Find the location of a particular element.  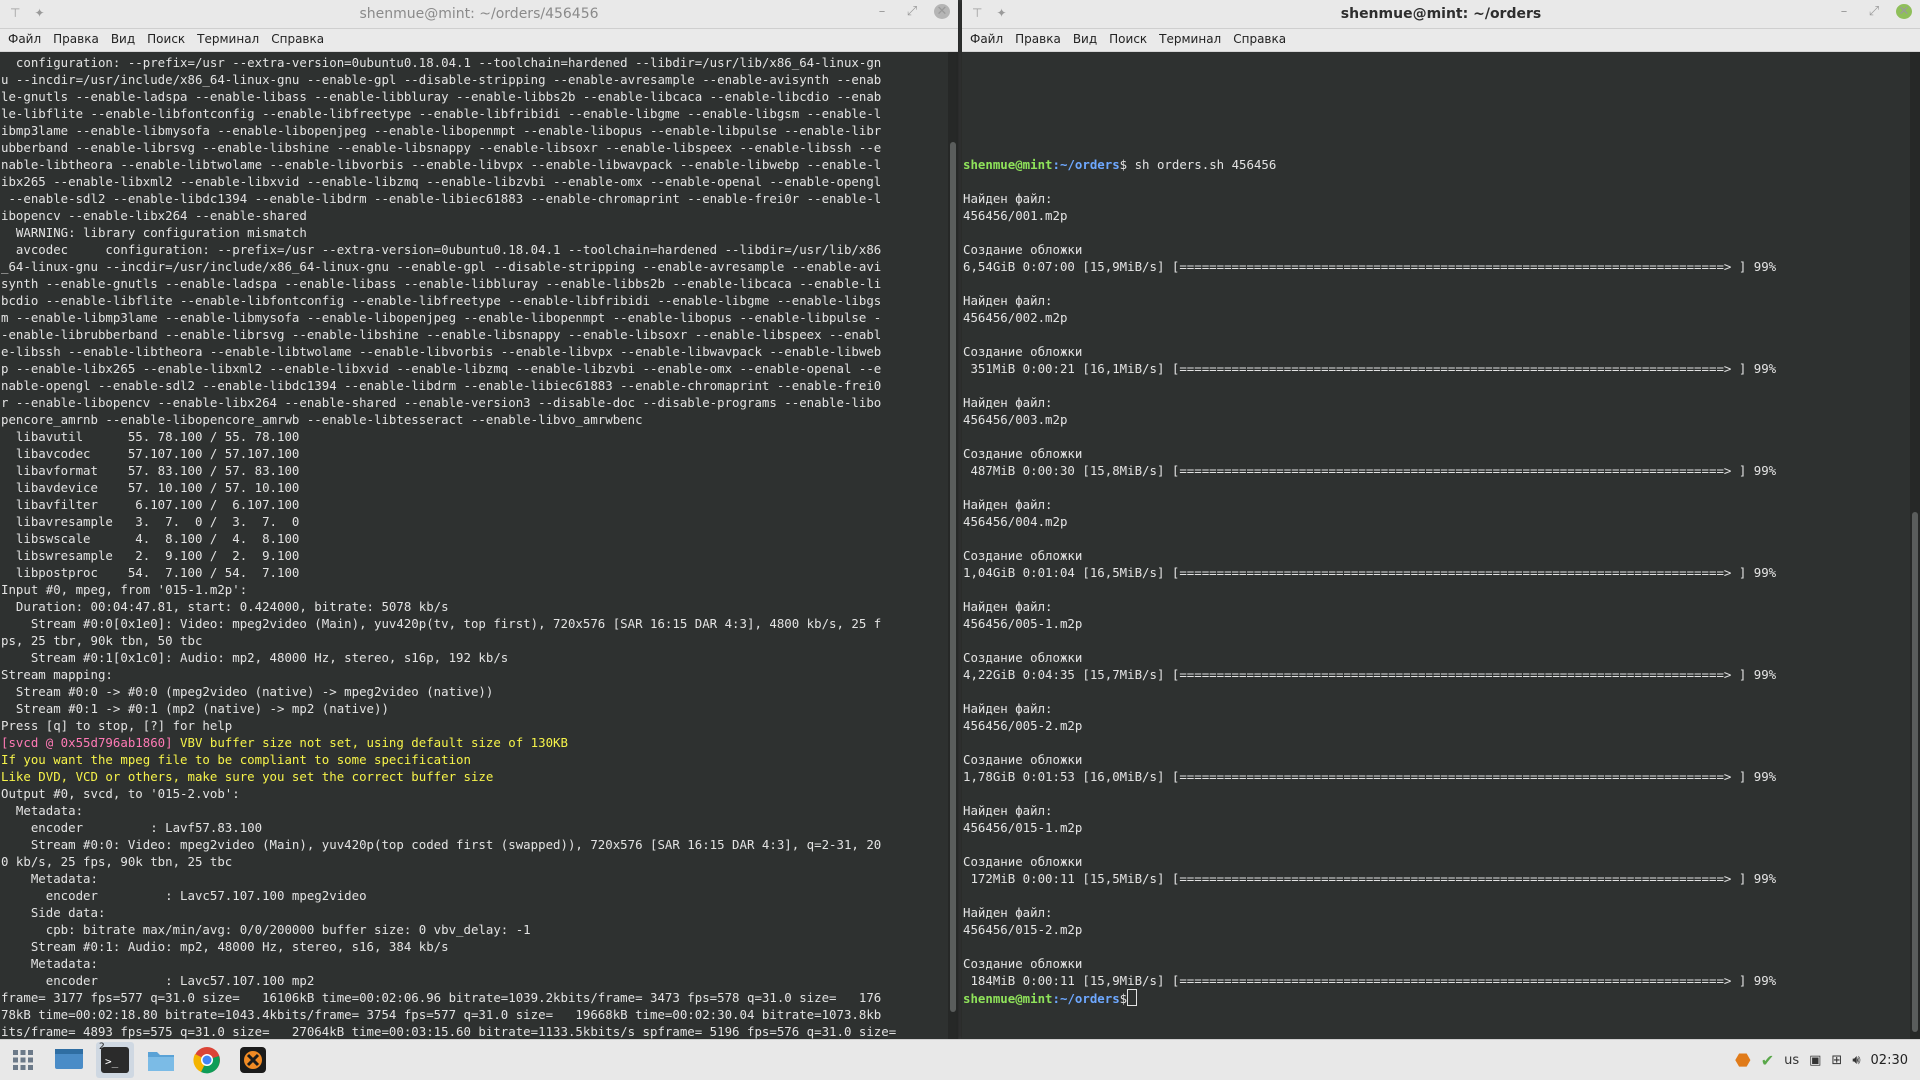

menubar: Файл Правка Вид Поиск Терминал Справка is located at coordinates (1441, 40).